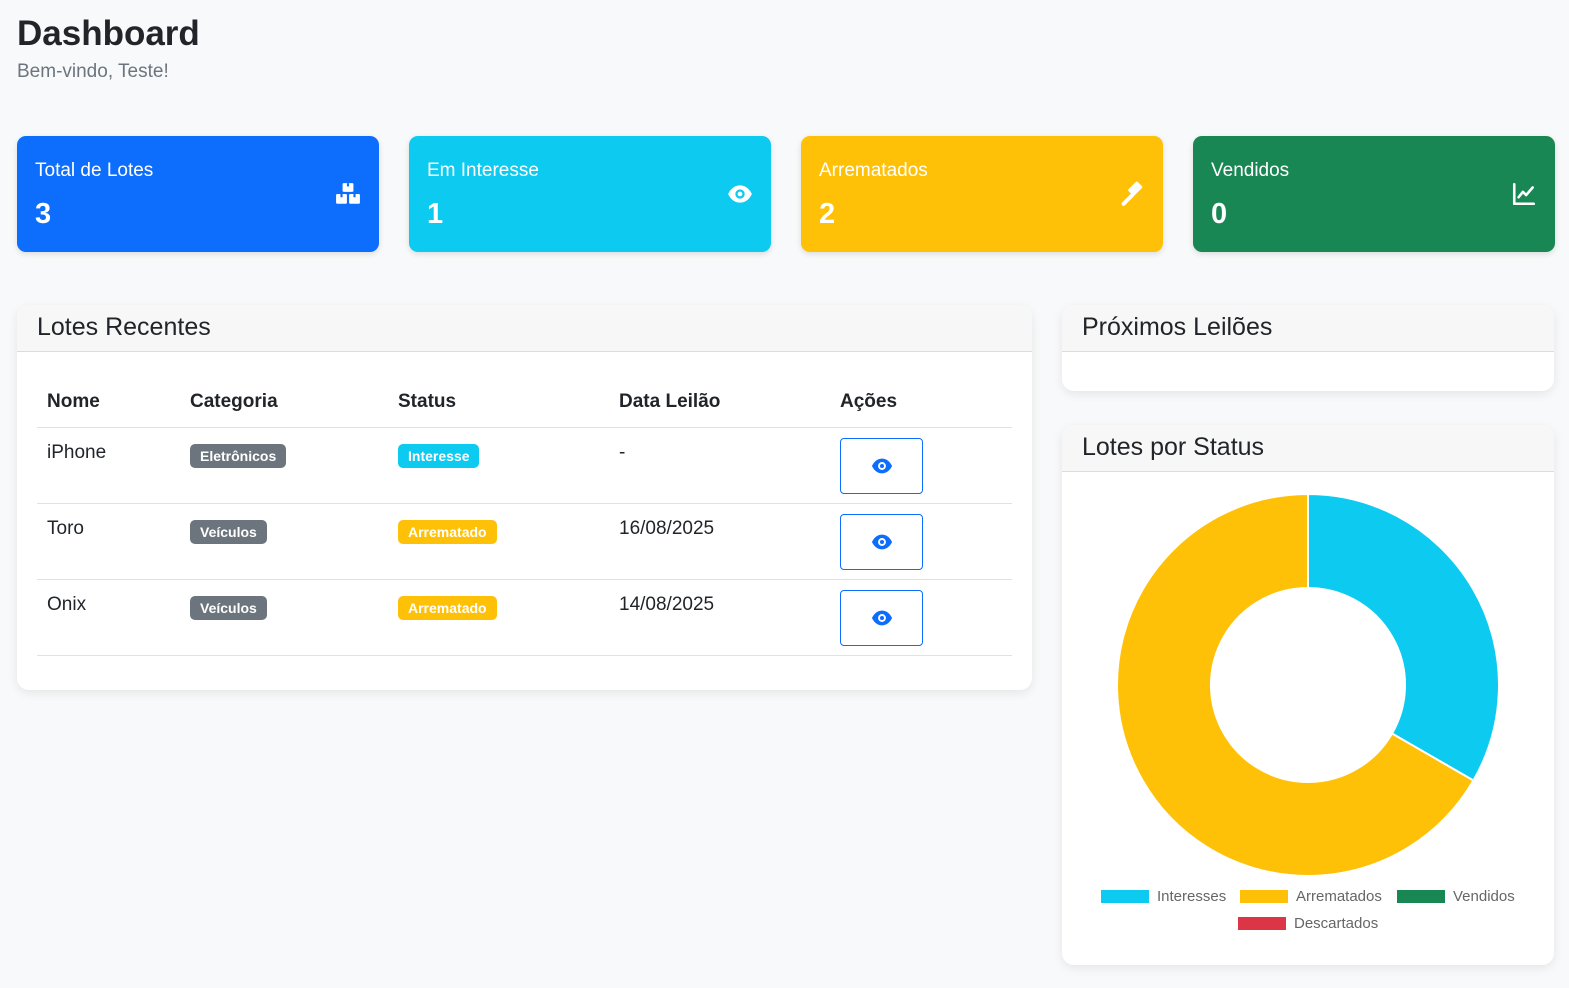  I want to click on cell-data-leilao: 14/08/2025, so click(719, 617).